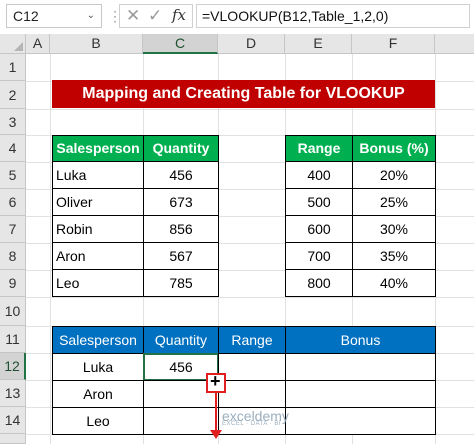  What do you see at coordinates (319, 202) in the screenshot?
I see `table2-cell: 500` at bounding box center [319, 202].